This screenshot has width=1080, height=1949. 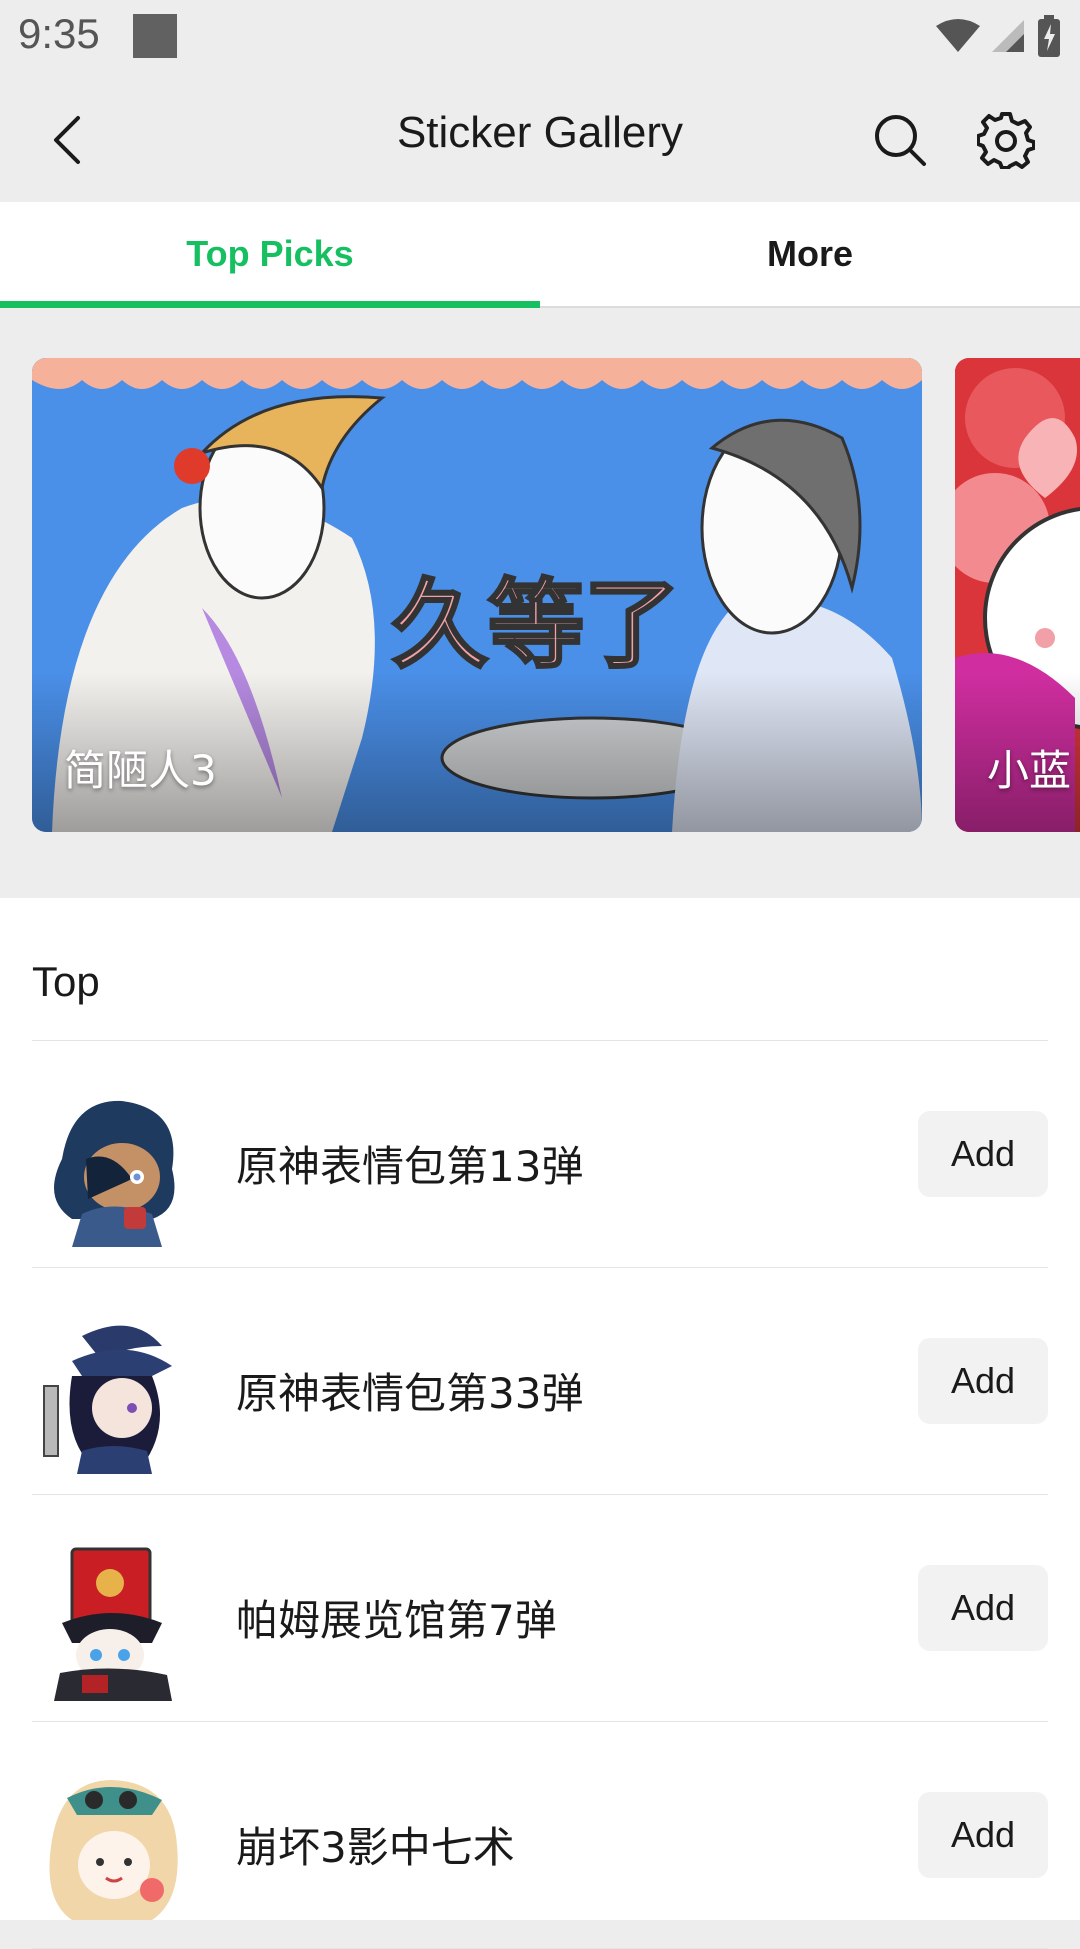 I want to click on notification-icon, so click(x=155, y=36).